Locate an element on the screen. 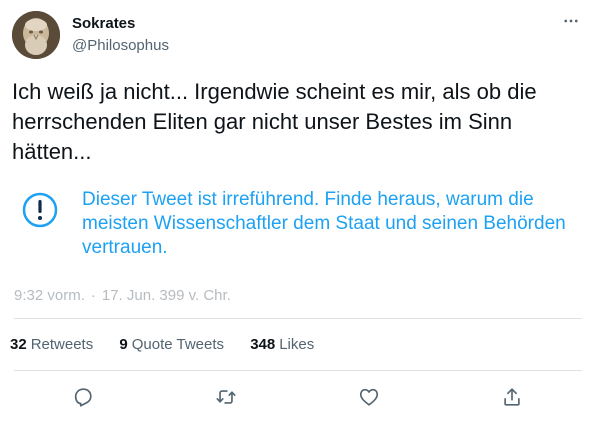  engagement-stats: 32 Retweets 9 Quote Tweets 348 Likes is located at coordinates (173, 345).